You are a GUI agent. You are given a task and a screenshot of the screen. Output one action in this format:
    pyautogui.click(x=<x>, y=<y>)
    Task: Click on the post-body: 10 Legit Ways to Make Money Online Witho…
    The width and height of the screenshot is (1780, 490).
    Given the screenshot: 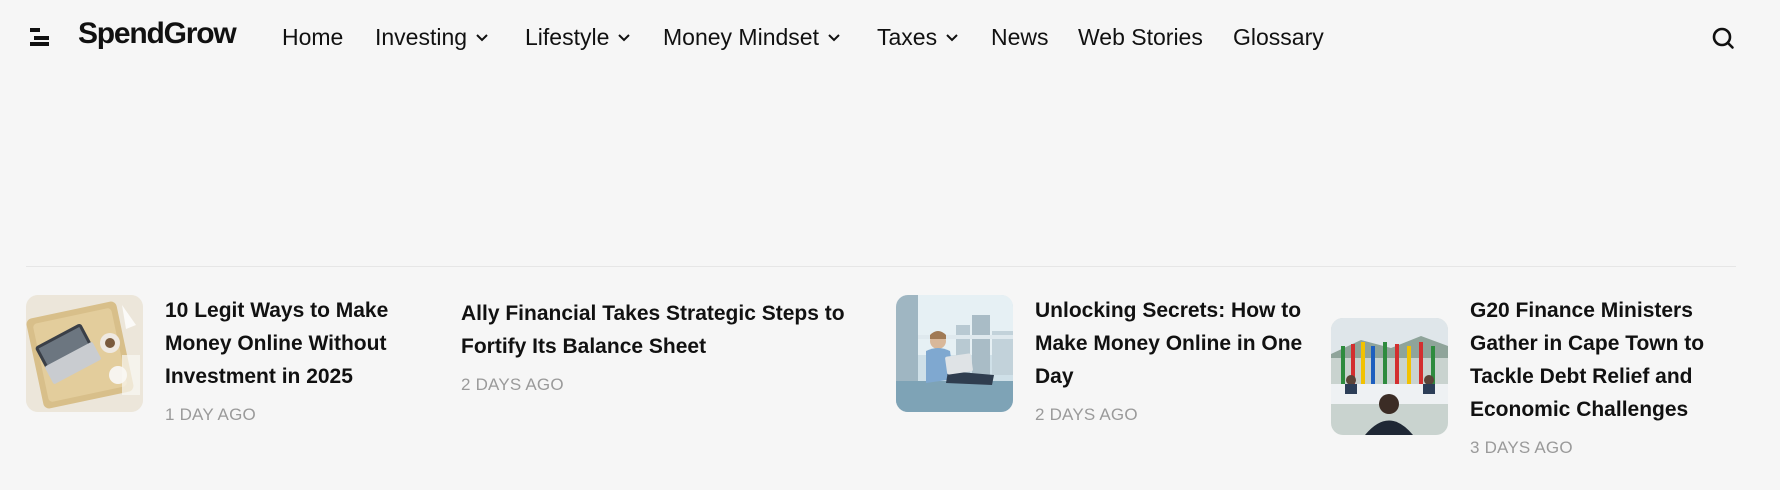 What is the action you would take?
    pyautogui.click(x=290, y=359)
    